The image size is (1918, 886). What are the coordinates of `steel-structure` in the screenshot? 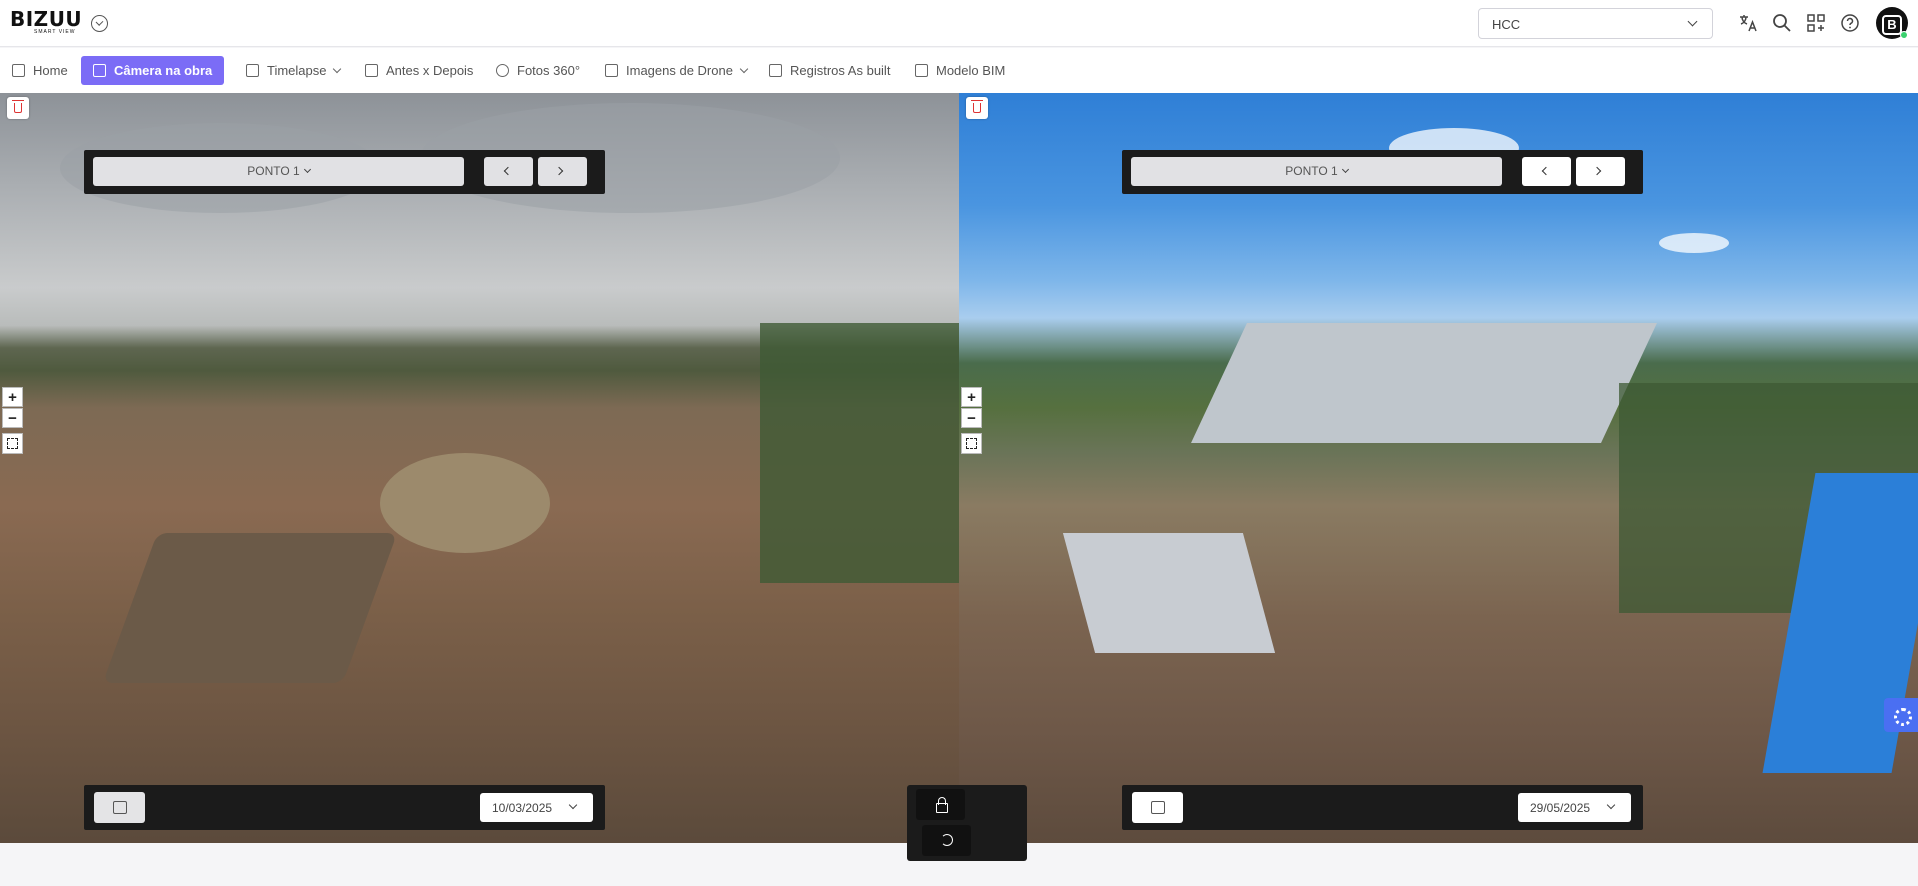 It's located at (1424, 383).